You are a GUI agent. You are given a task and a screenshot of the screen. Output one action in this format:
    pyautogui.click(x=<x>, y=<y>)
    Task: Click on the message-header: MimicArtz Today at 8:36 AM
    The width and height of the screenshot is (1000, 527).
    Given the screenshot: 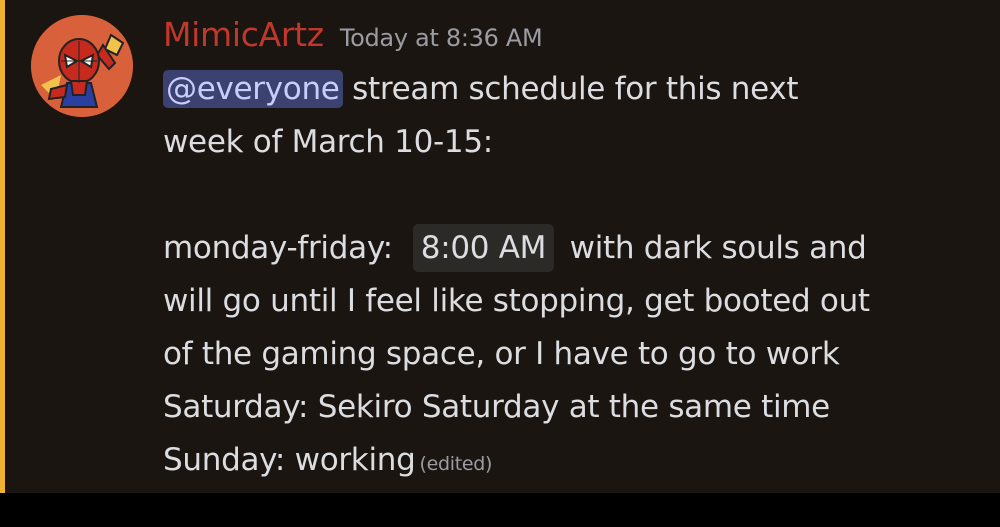 What is the action you would take?
    pyautogui.click(x=573, y=35)
    